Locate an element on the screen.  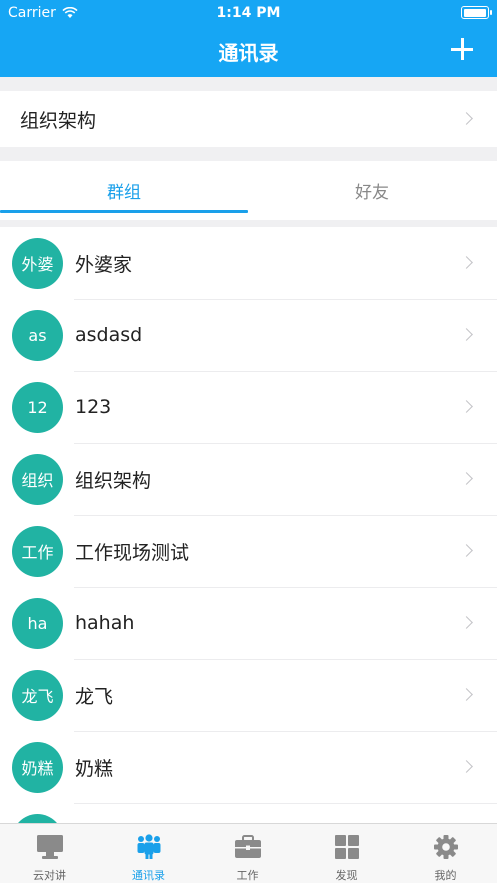
avatar: 外婆 is located at coordinates (37, 263).